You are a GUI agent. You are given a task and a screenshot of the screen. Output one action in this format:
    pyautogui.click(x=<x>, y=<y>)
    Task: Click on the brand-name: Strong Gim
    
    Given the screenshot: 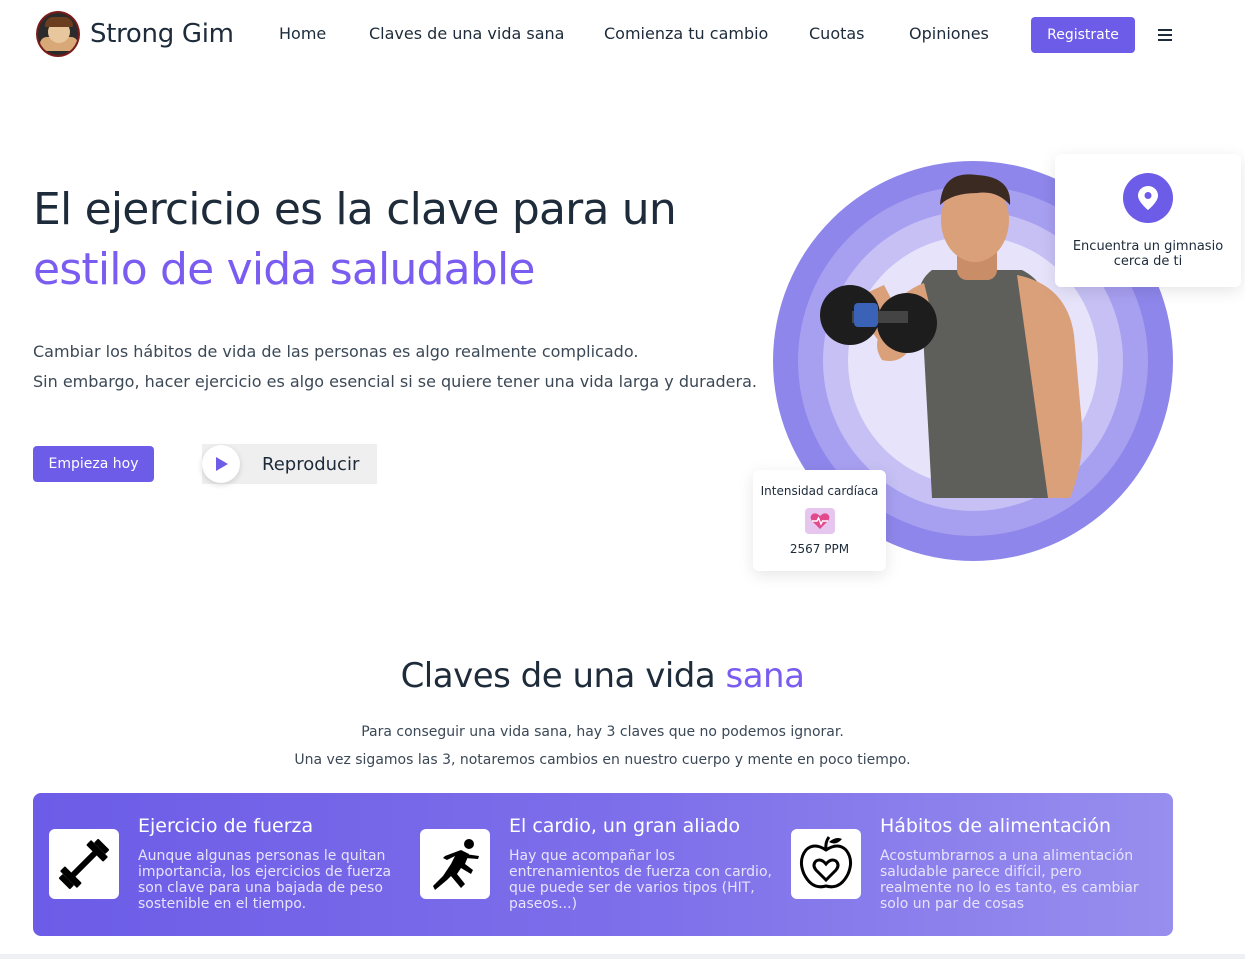 What is the action you would take?
    pyautogui.click(x=162, y=34)
    